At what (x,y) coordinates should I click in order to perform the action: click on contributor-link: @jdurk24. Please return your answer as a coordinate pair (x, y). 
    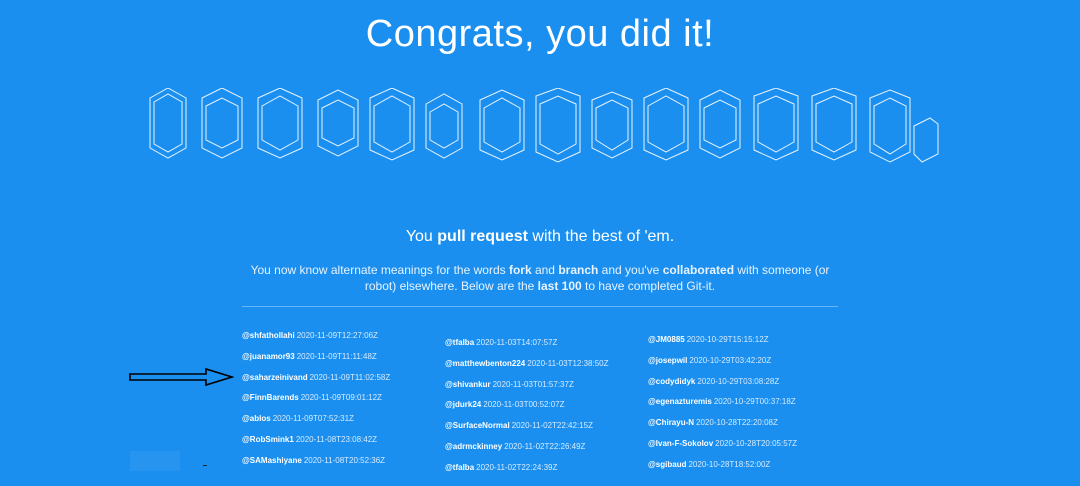
    Looking at the image, I should click on (463, 404).